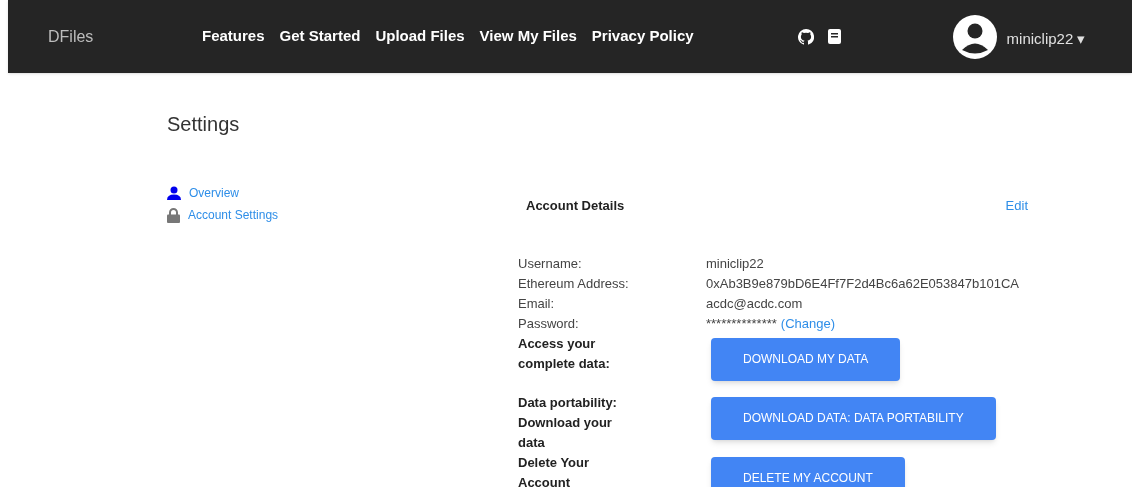 This screenshot has width=1132, height=487. What do you see at coordinates (568, 422) in the screenshot?
I see `action-label: Data portability: Download your data` at bounding box center [568, 422].